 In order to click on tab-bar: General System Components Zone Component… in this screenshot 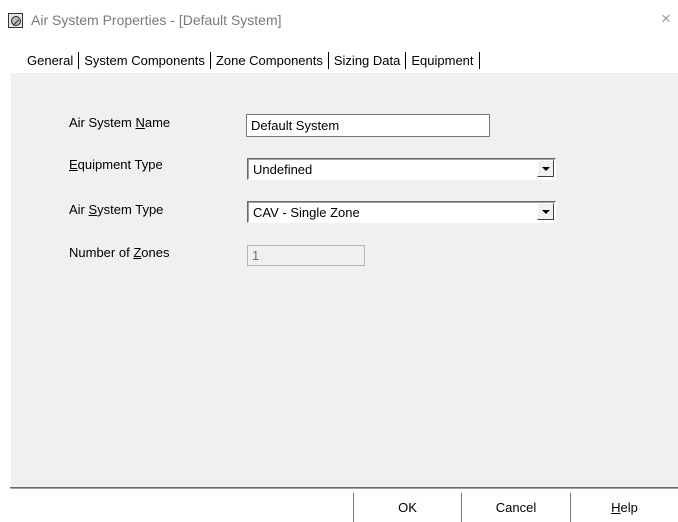, I will do `click(252, 60)`.